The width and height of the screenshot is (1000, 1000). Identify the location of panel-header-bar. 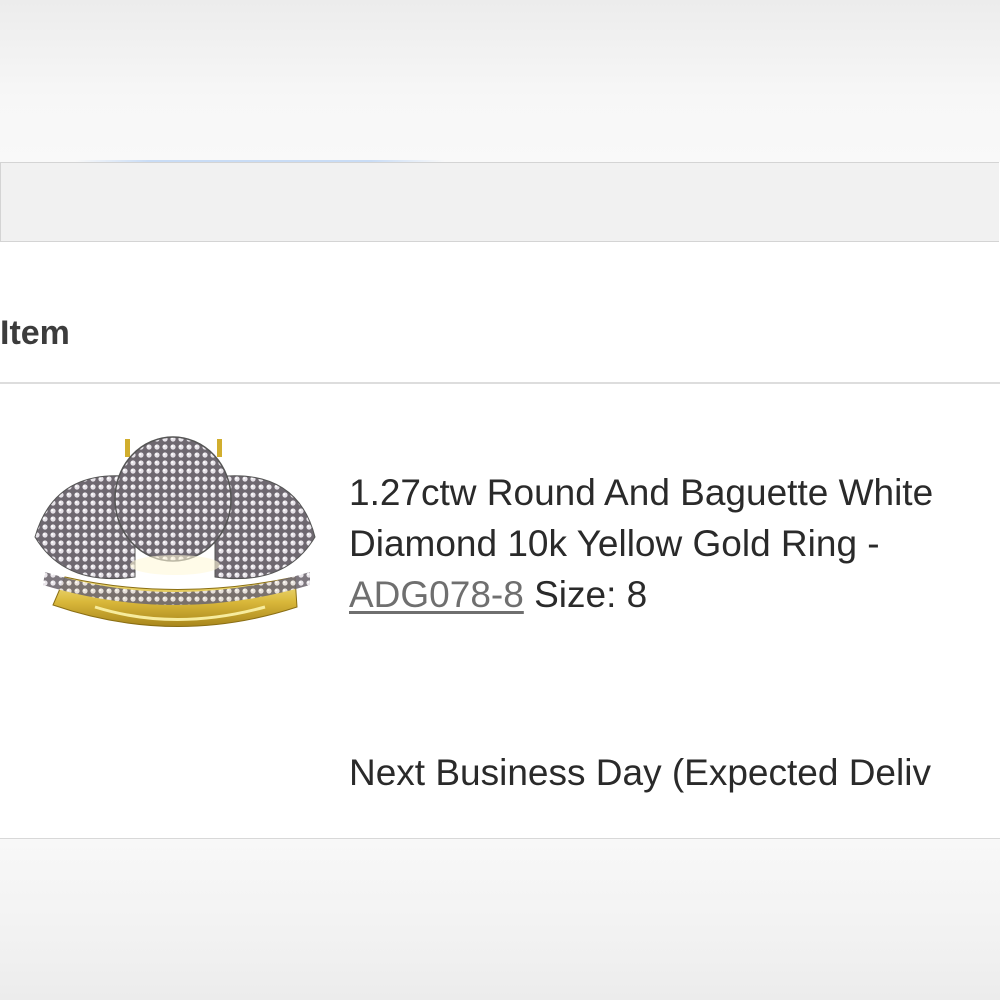
(499, 202).